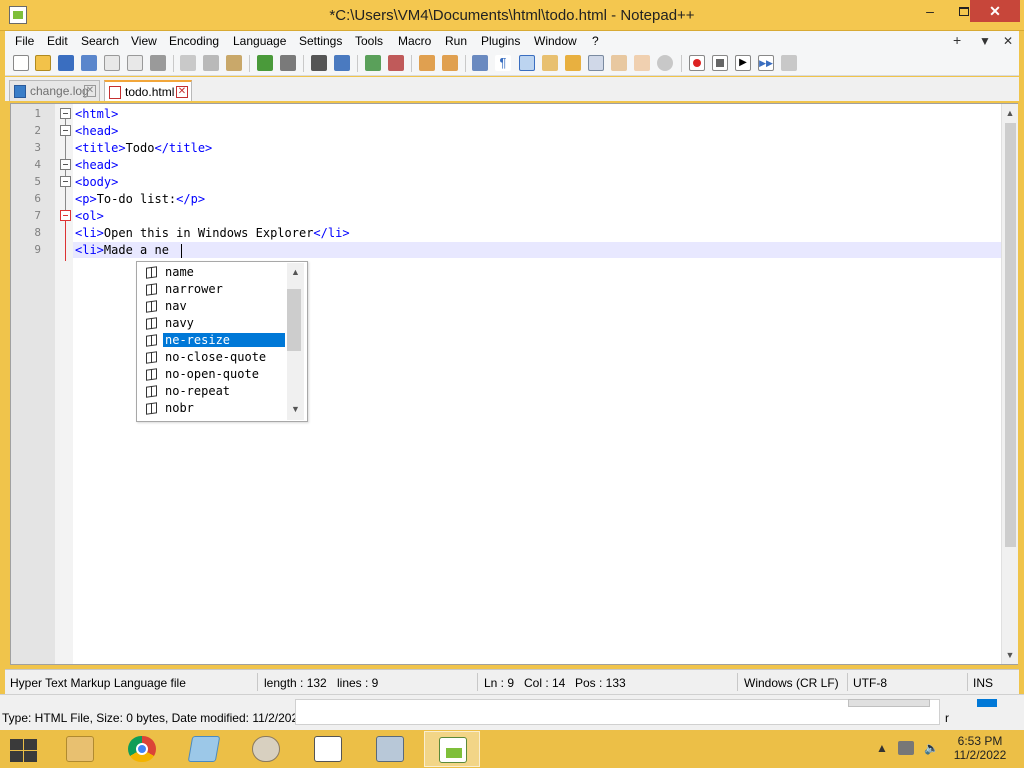 The image size is (1024, 768). I want to click on function-list-icon, so click(619, 63).